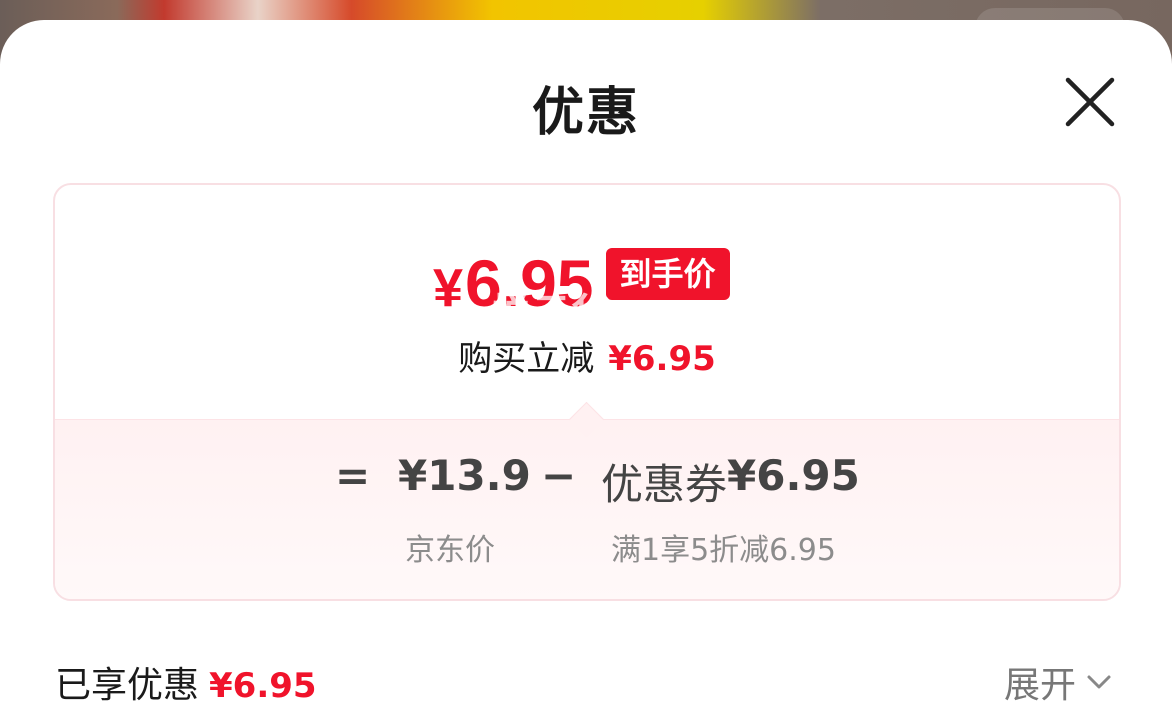 The width and height of the screenshot is (1172, 712). I want to click on final-price-badge: 到手价, so click(667, 274).